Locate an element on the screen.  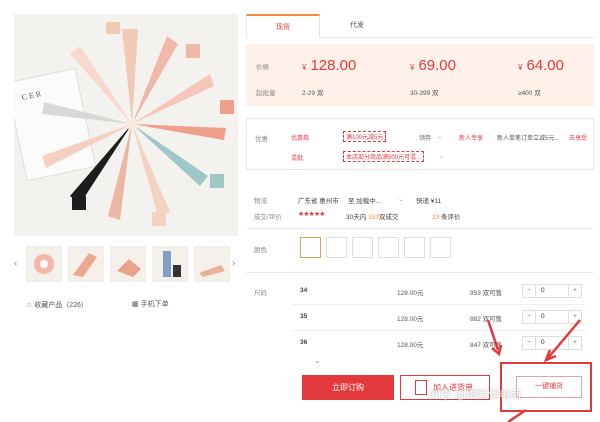
coupon-tag: 满100元减5元 is located at coordinates (365, 136).